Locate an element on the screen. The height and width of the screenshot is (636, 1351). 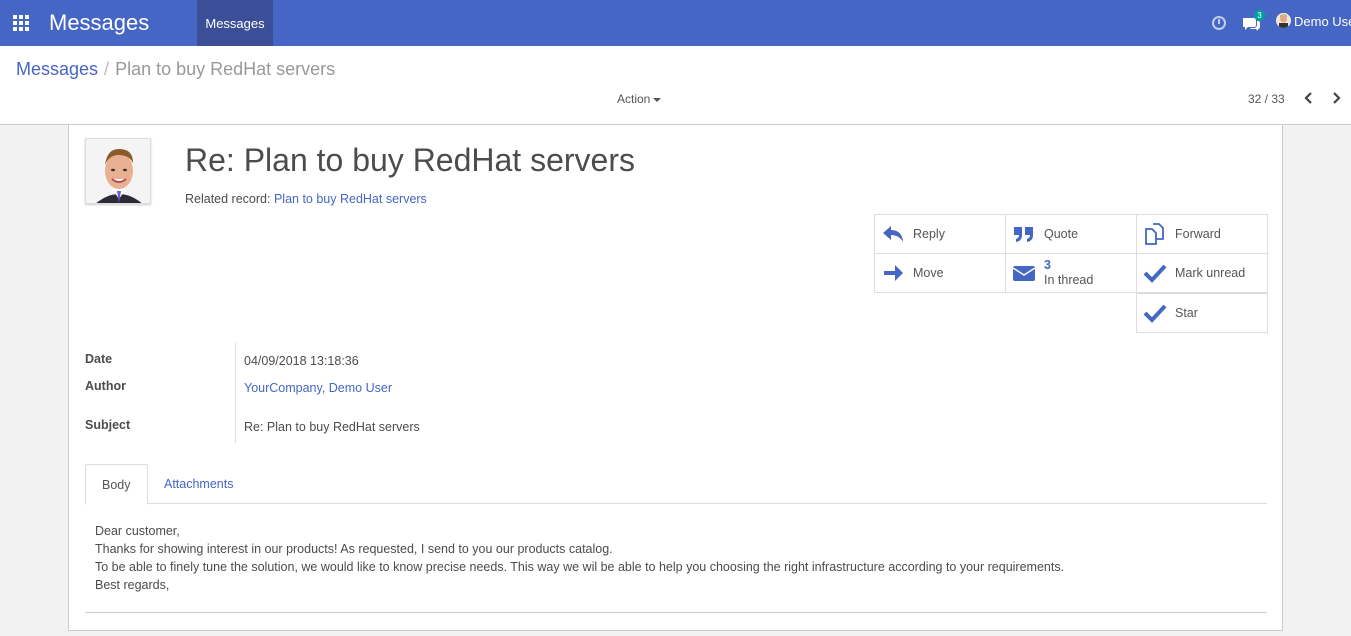
menu-item-messages: Messages is located at coordinates (235, 23).